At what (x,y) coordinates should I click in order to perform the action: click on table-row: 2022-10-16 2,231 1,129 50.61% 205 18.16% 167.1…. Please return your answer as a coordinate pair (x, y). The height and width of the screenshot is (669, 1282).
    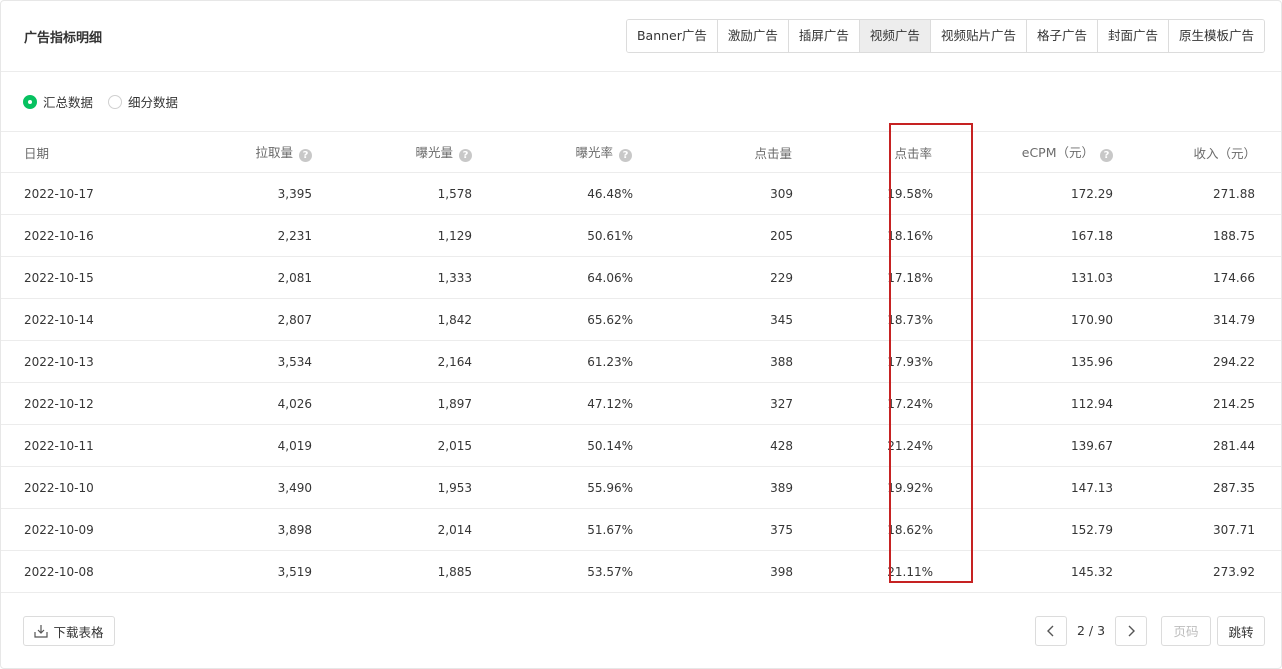
    Looking at the image, I should click on (641, 235).